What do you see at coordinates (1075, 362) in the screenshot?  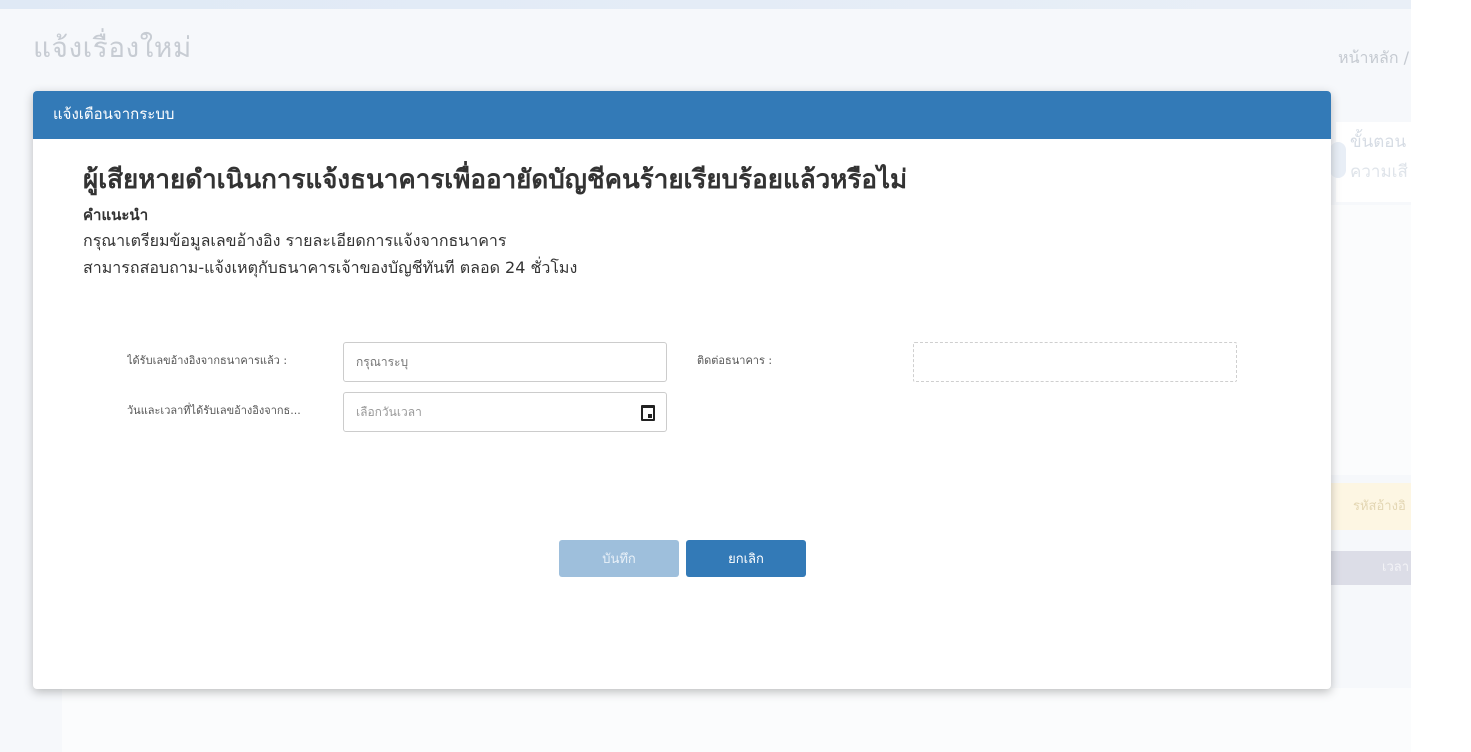 I see `bank-contact-field` at bounding box center [1075, 362].